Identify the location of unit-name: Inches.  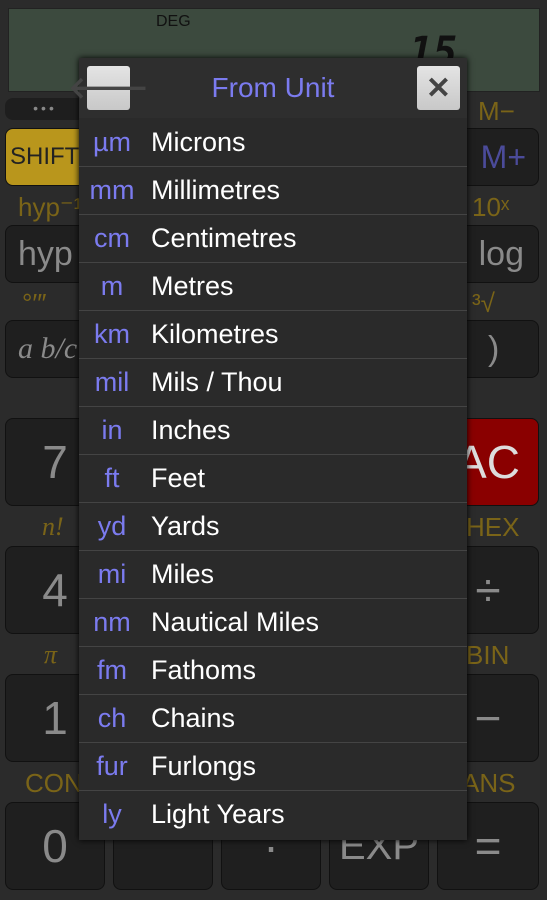
(191, 430).